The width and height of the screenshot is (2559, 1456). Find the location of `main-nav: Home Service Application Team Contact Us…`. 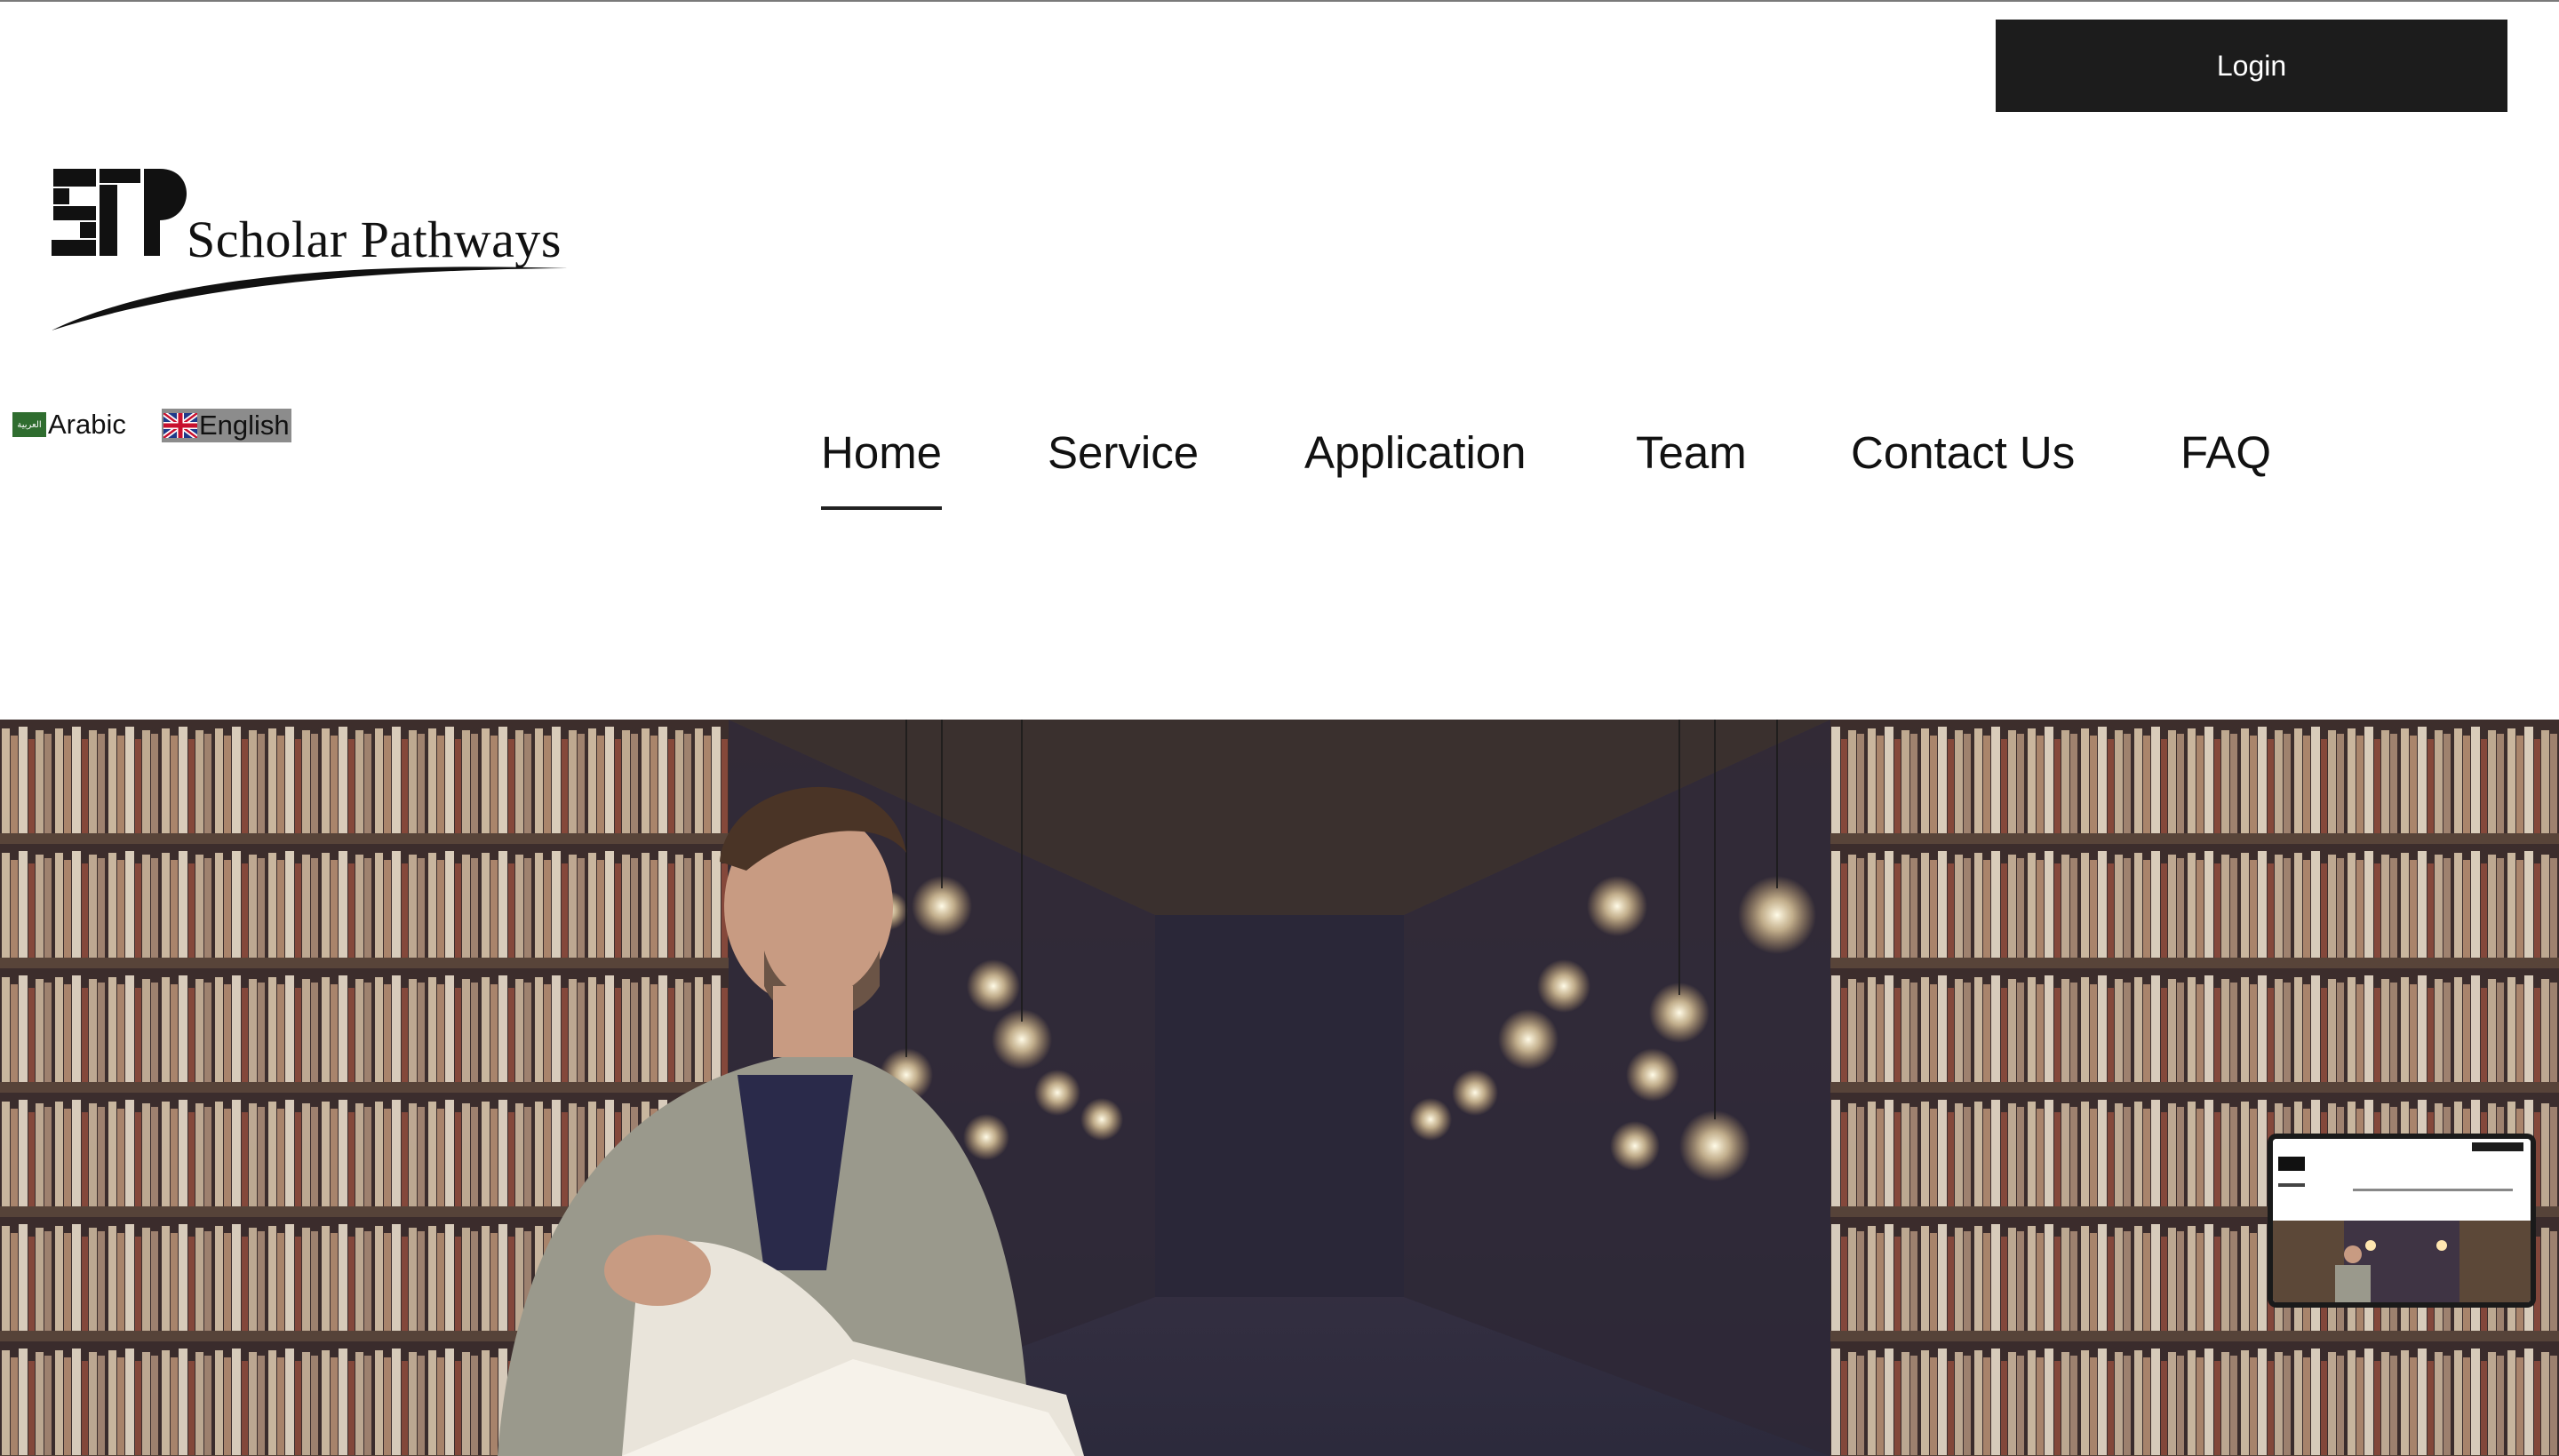

main-nav: Home Service Application Team Contact Us… is located at coordinates (1279, 470).